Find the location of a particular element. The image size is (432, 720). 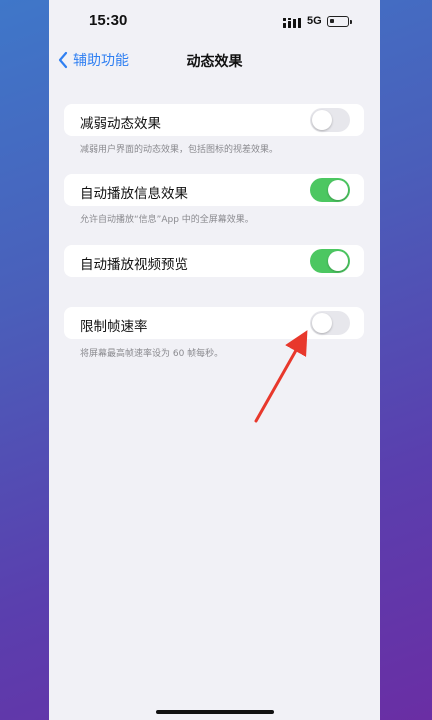

cellular-signal-icon is located at coordinates (292, 23).